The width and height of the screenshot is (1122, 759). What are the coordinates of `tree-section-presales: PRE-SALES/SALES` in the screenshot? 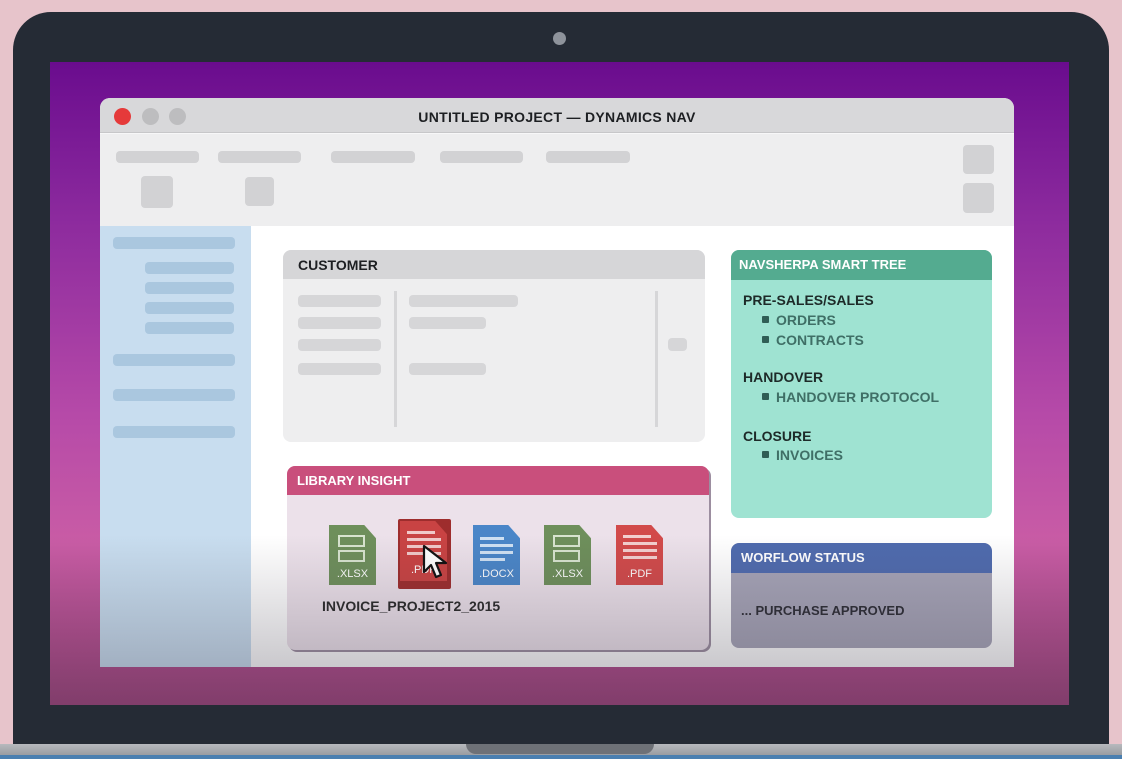 It's located at (808, 300).